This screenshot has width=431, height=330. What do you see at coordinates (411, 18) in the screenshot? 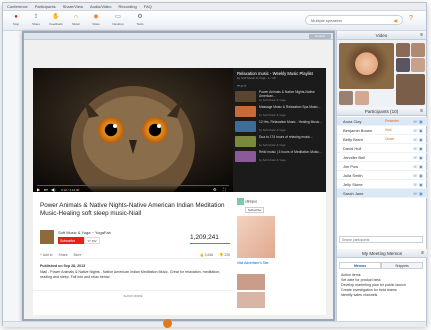
I see `help-icon: ?` at bounding box center [411, 18].